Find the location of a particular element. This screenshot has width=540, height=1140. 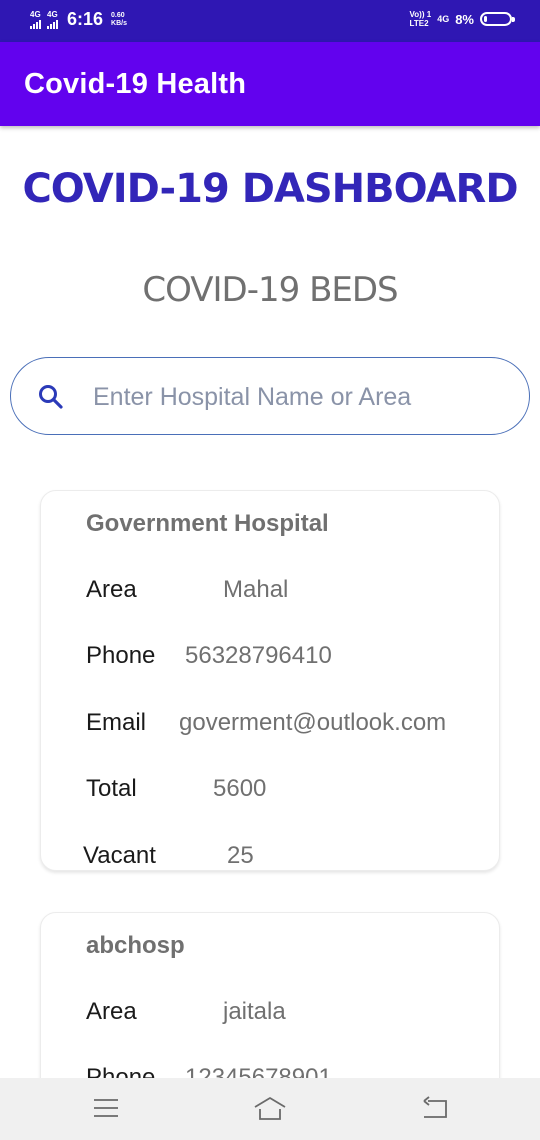

total-value: 5600 is located at coordinates (240, 788).